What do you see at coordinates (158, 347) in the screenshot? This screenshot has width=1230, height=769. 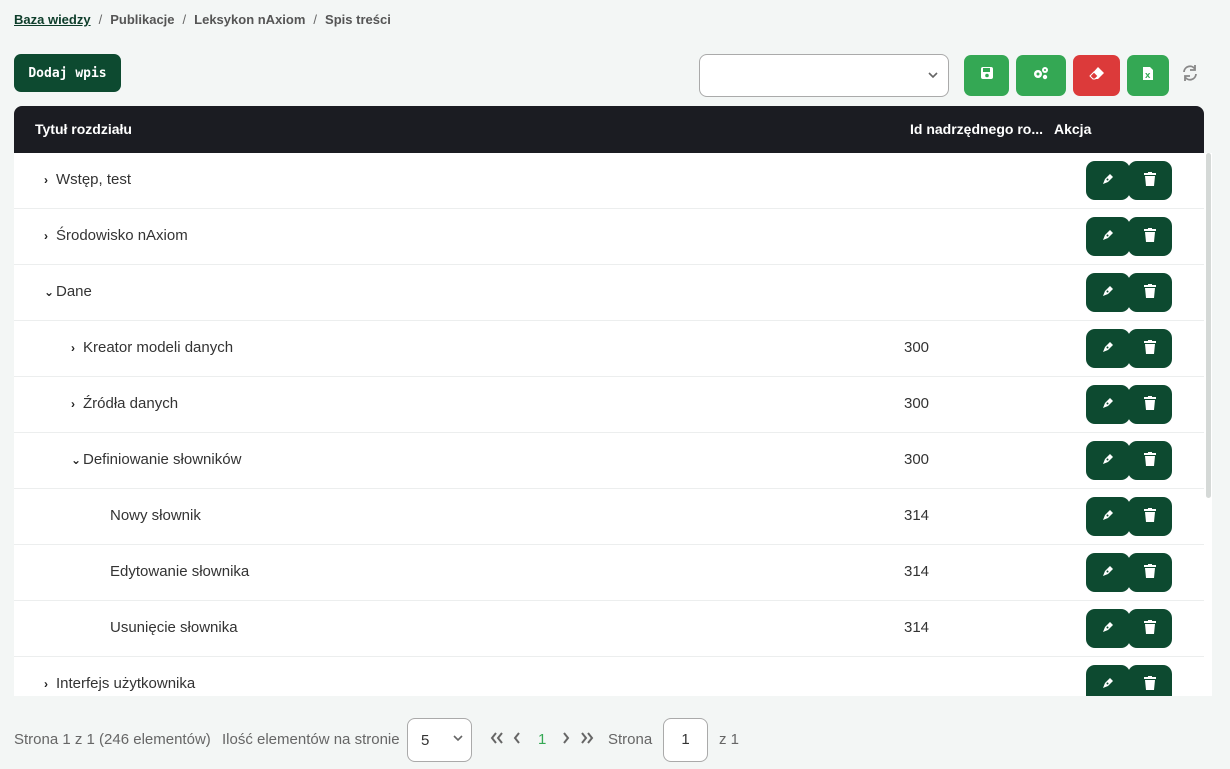 I see `row-title-text: Kreator modeli danych` at bounding box center [158, 347].